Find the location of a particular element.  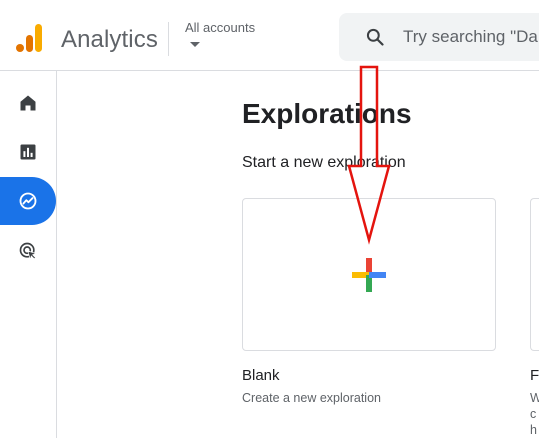

explore-icon is located at coordinates (28, 201).